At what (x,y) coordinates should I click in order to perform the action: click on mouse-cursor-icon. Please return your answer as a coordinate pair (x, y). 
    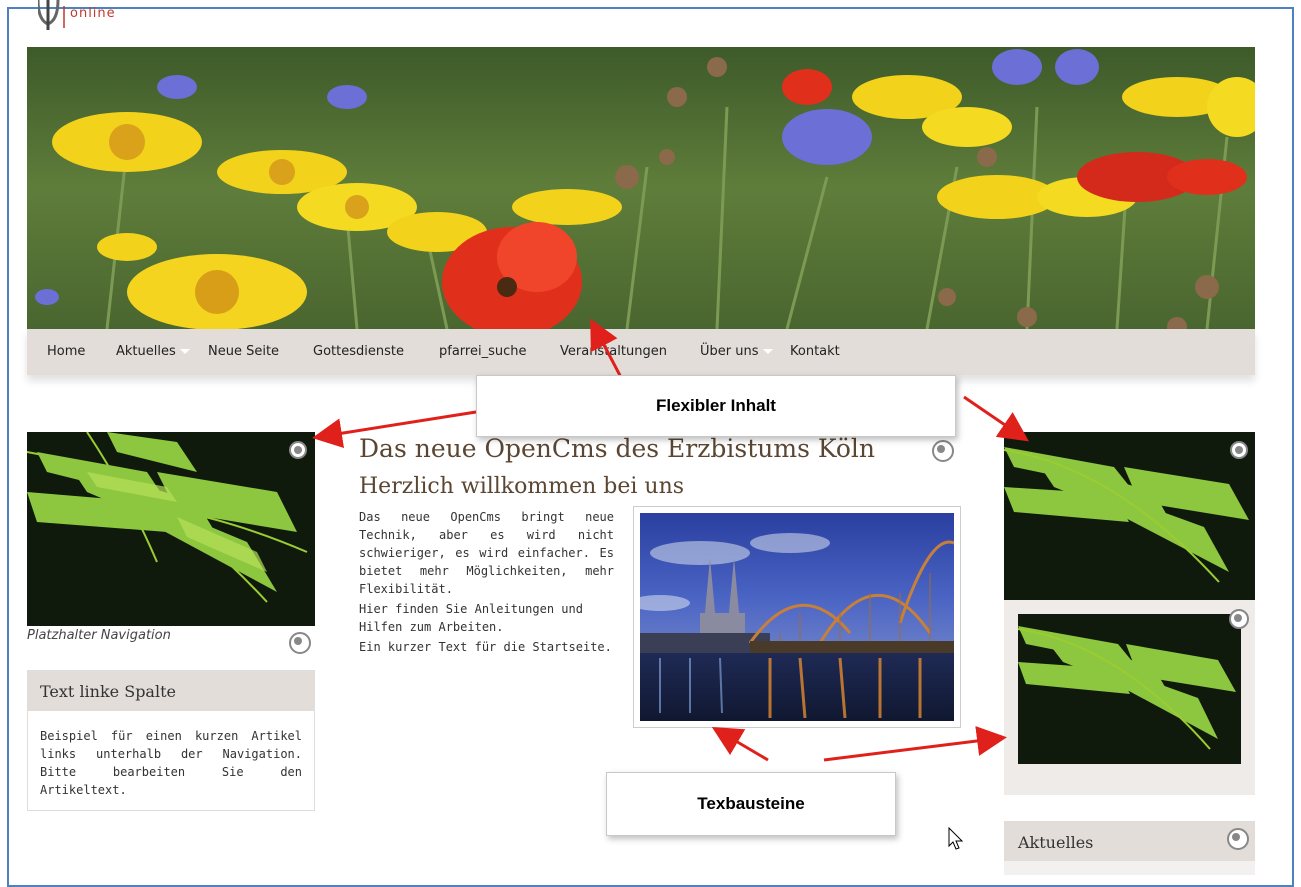
    Looking at the image, I should click on (956, 838).